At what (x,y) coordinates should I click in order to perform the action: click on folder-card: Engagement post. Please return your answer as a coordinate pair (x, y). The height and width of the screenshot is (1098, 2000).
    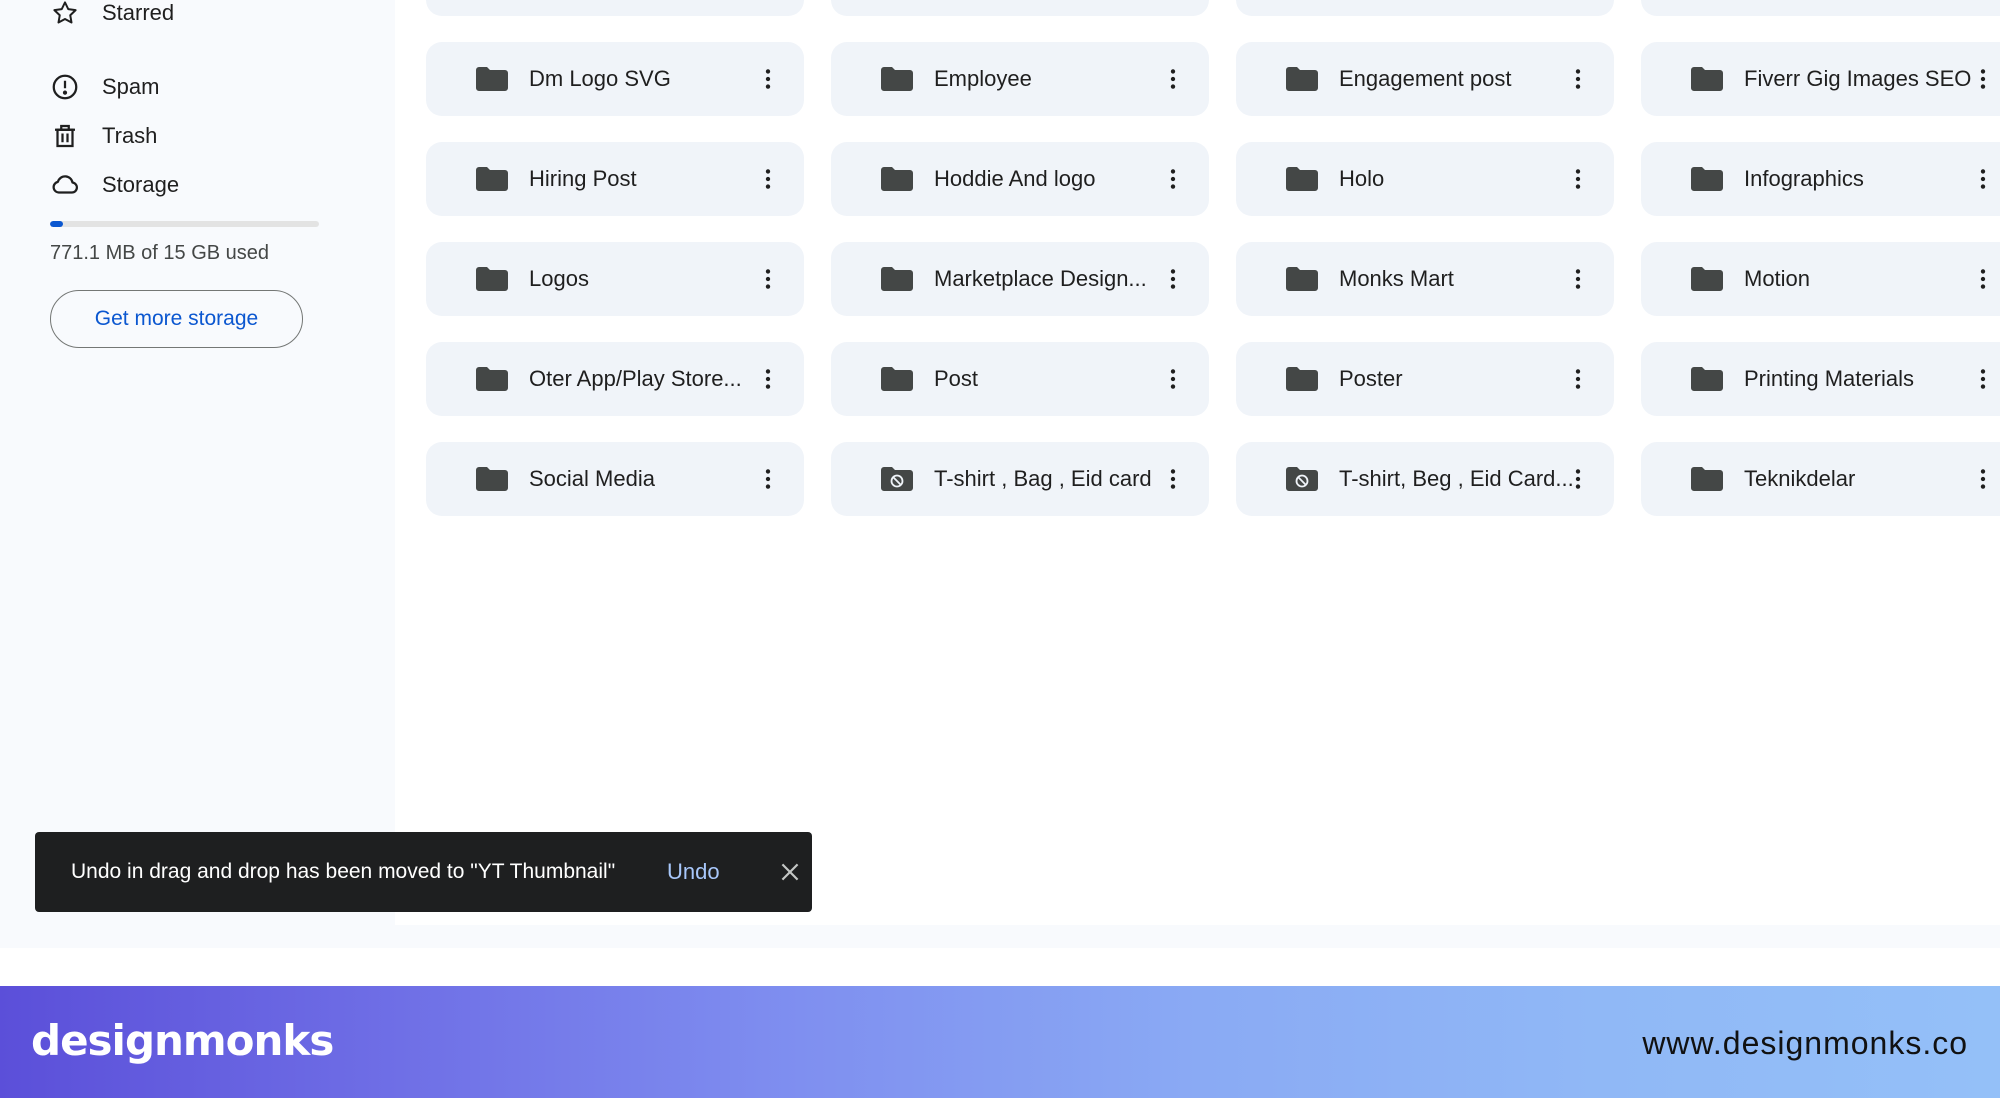
    Looking at the image, I should click on (1425, 79).